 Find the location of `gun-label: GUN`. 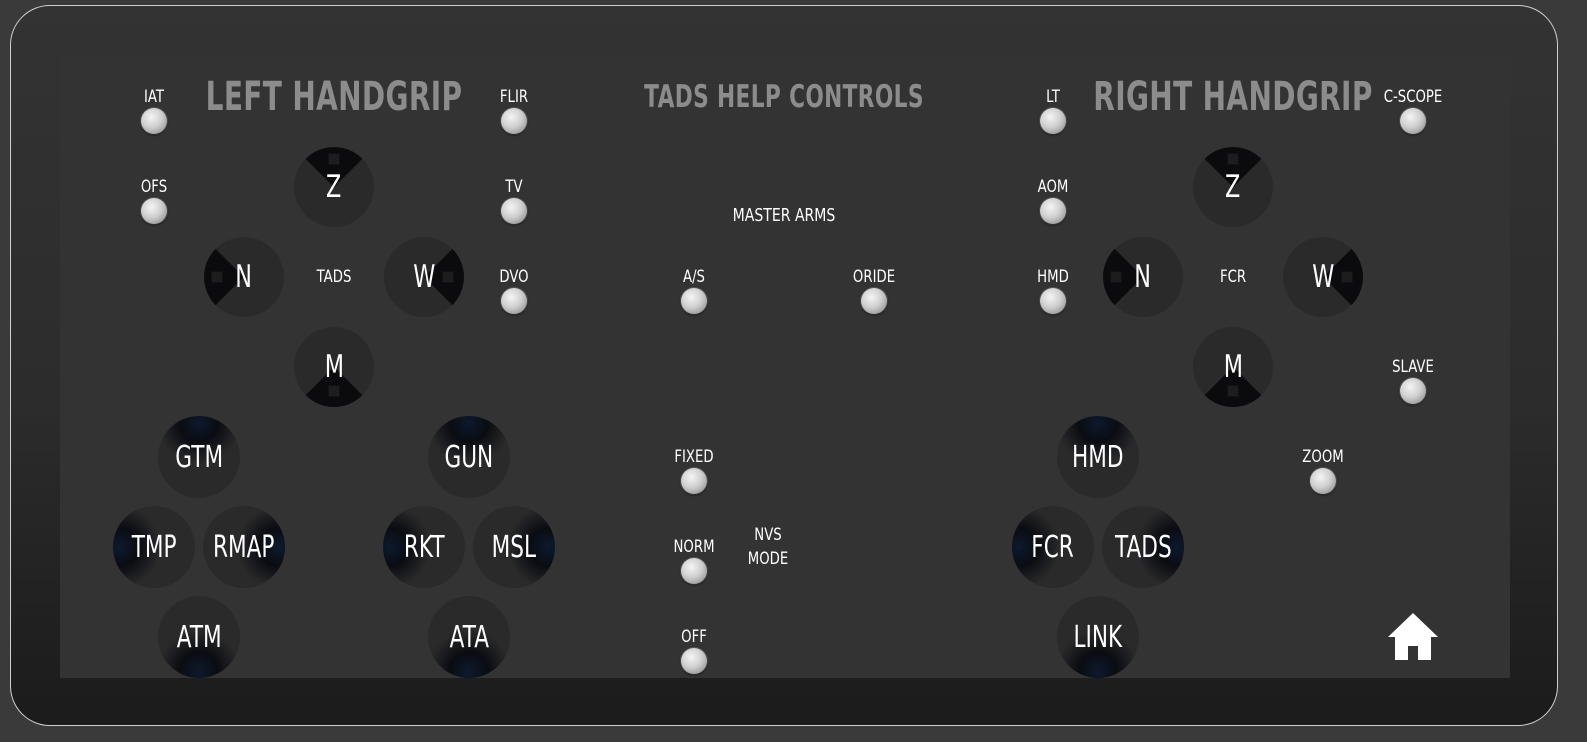

gun-label: GUN is located at coordinates (469, 457).